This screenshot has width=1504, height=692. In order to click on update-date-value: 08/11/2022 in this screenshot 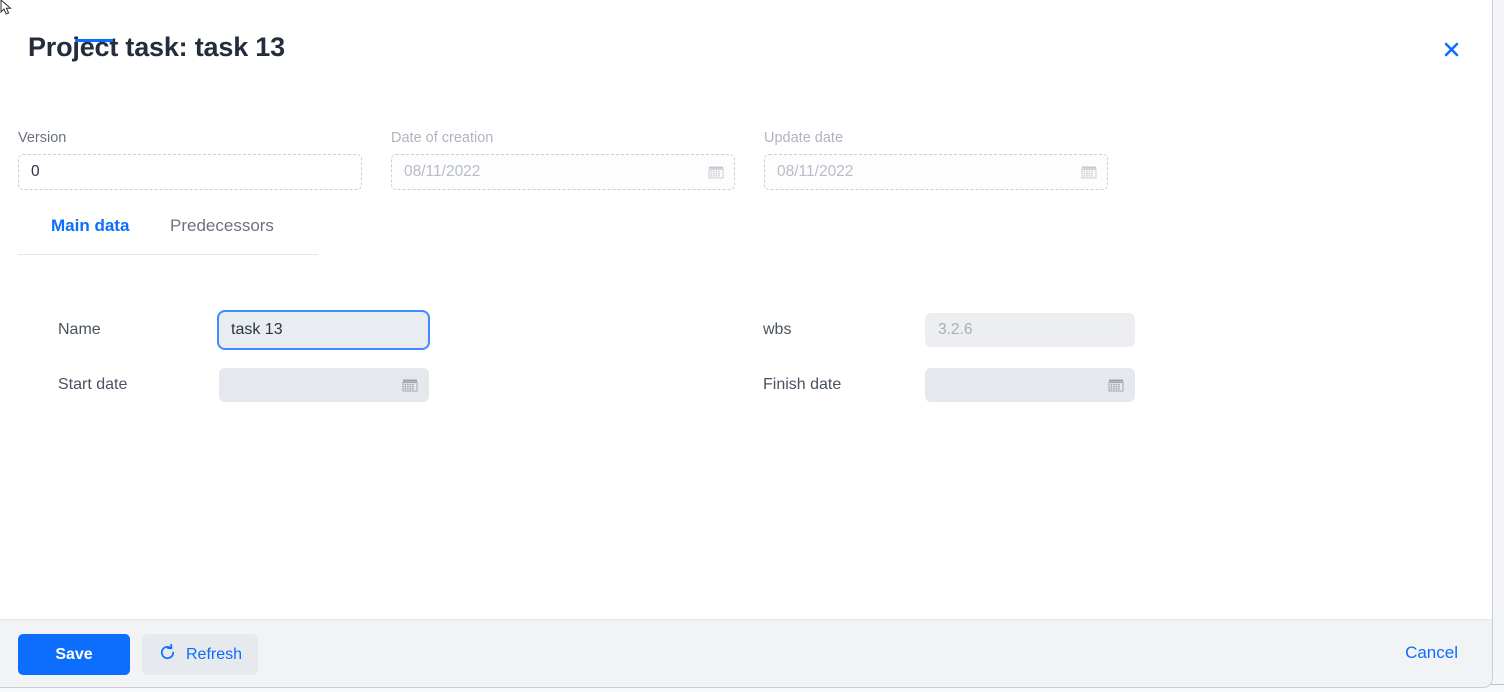, I will do `click(815, 172)`.